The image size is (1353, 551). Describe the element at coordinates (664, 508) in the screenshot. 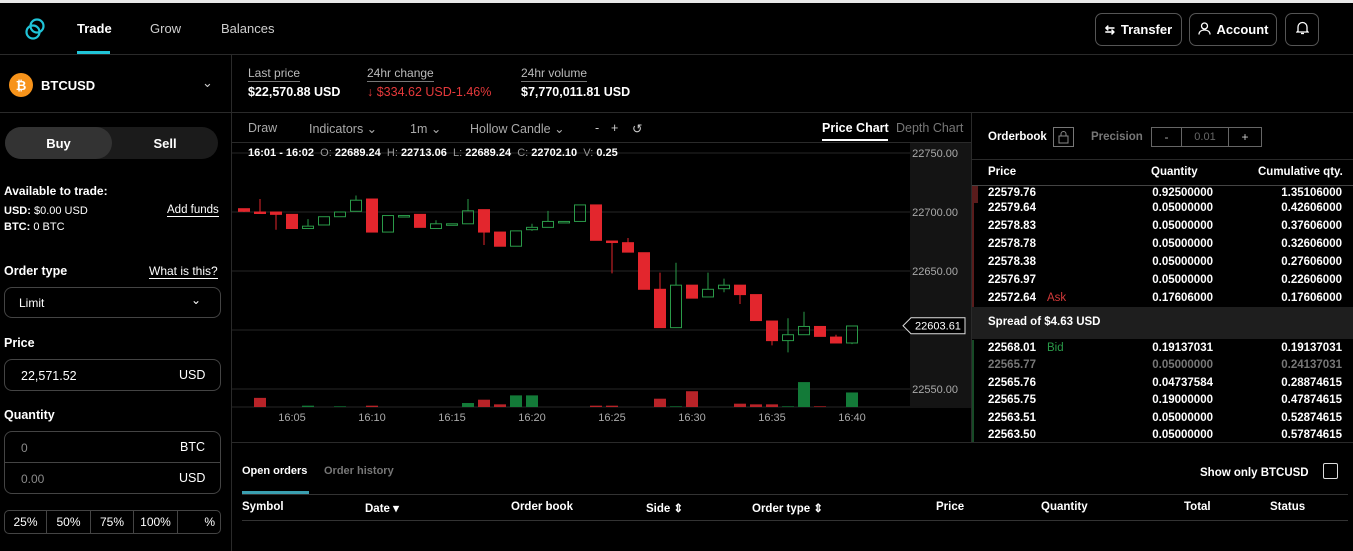

I see `col-side: Side ⇕` at that location.